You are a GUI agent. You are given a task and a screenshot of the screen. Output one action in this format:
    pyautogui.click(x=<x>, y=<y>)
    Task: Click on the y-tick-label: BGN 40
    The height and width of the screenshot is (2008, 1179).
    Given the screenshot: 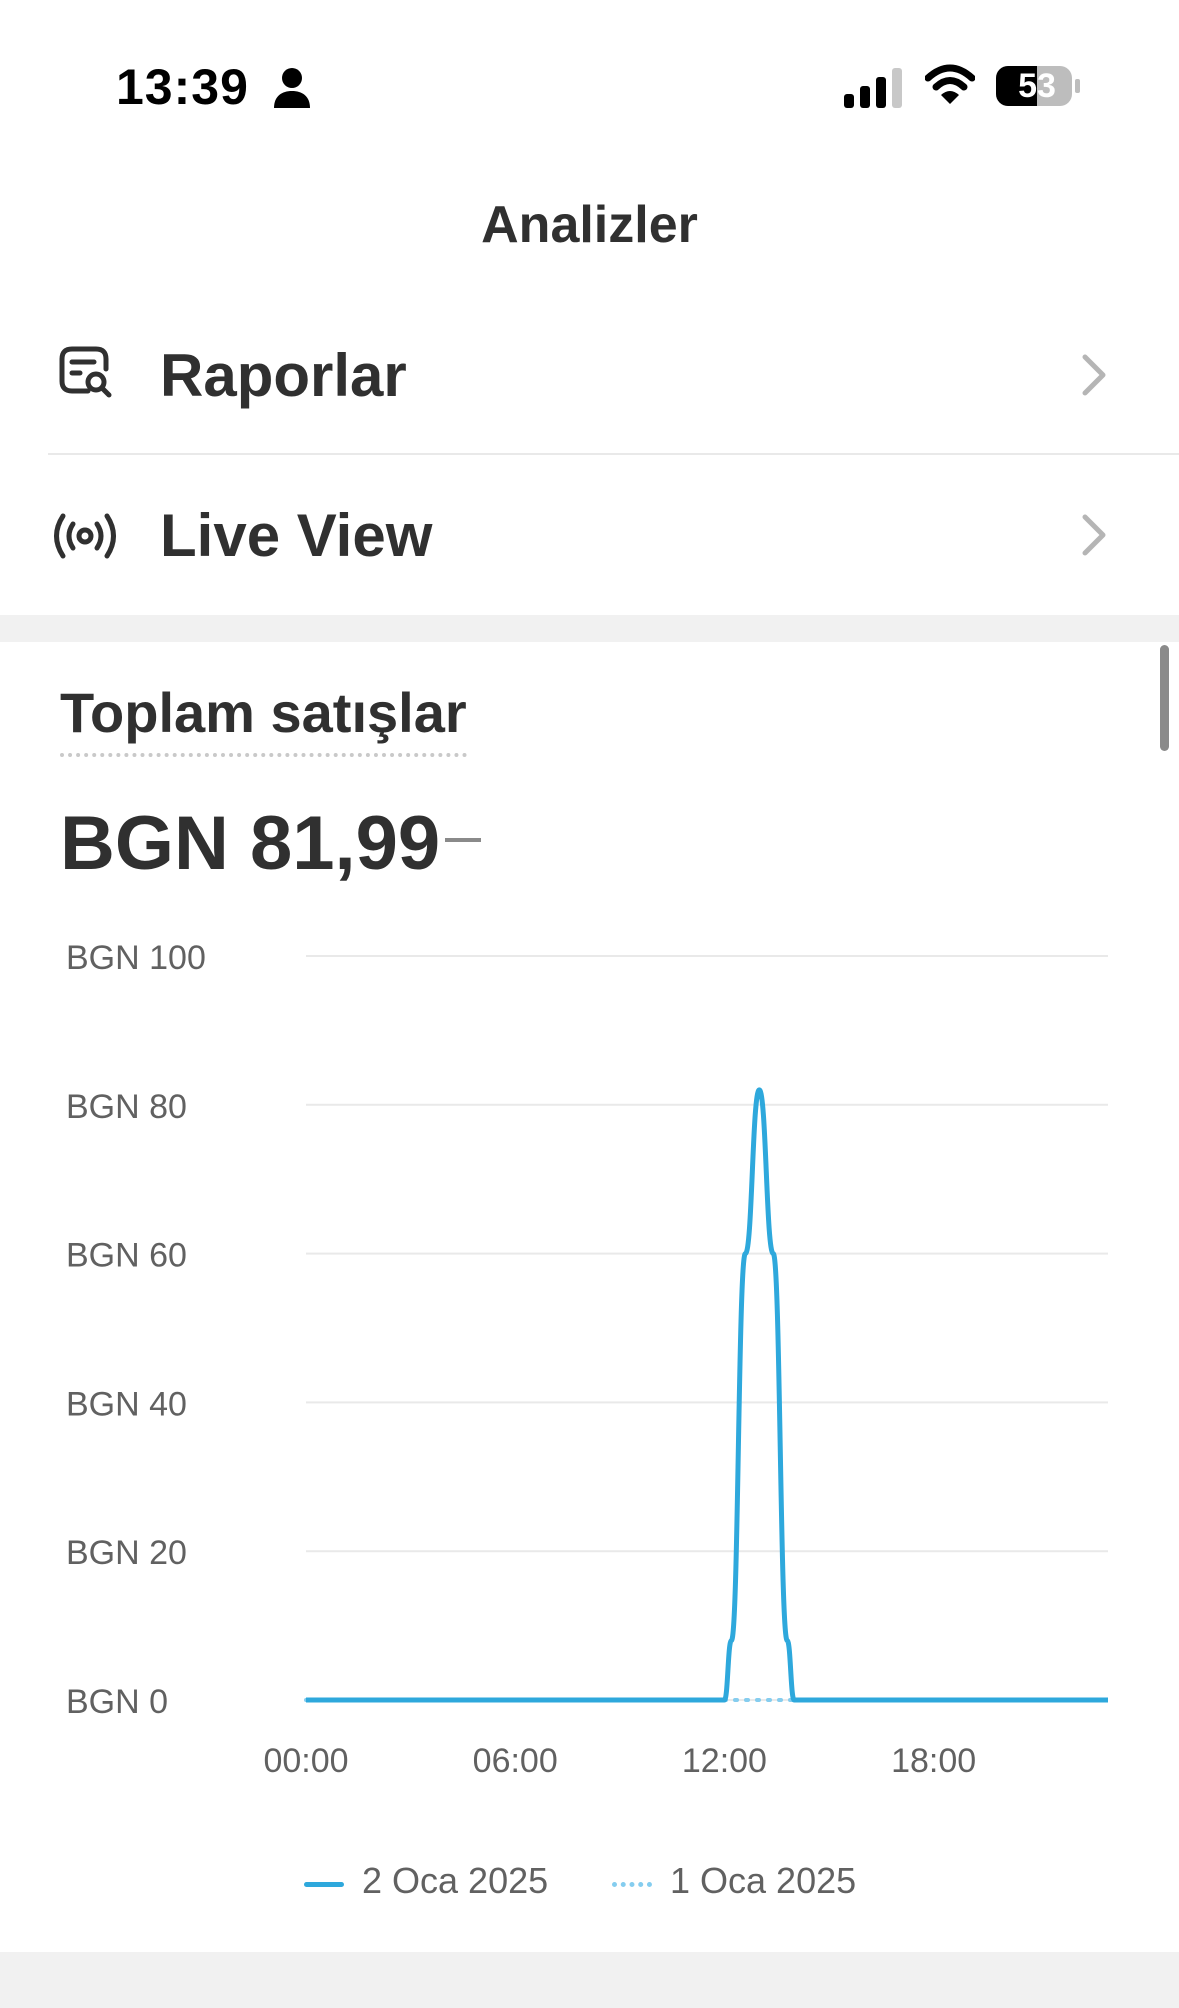 What is the action you would take?
    pyautogui.click(x=126, y=1404)
    